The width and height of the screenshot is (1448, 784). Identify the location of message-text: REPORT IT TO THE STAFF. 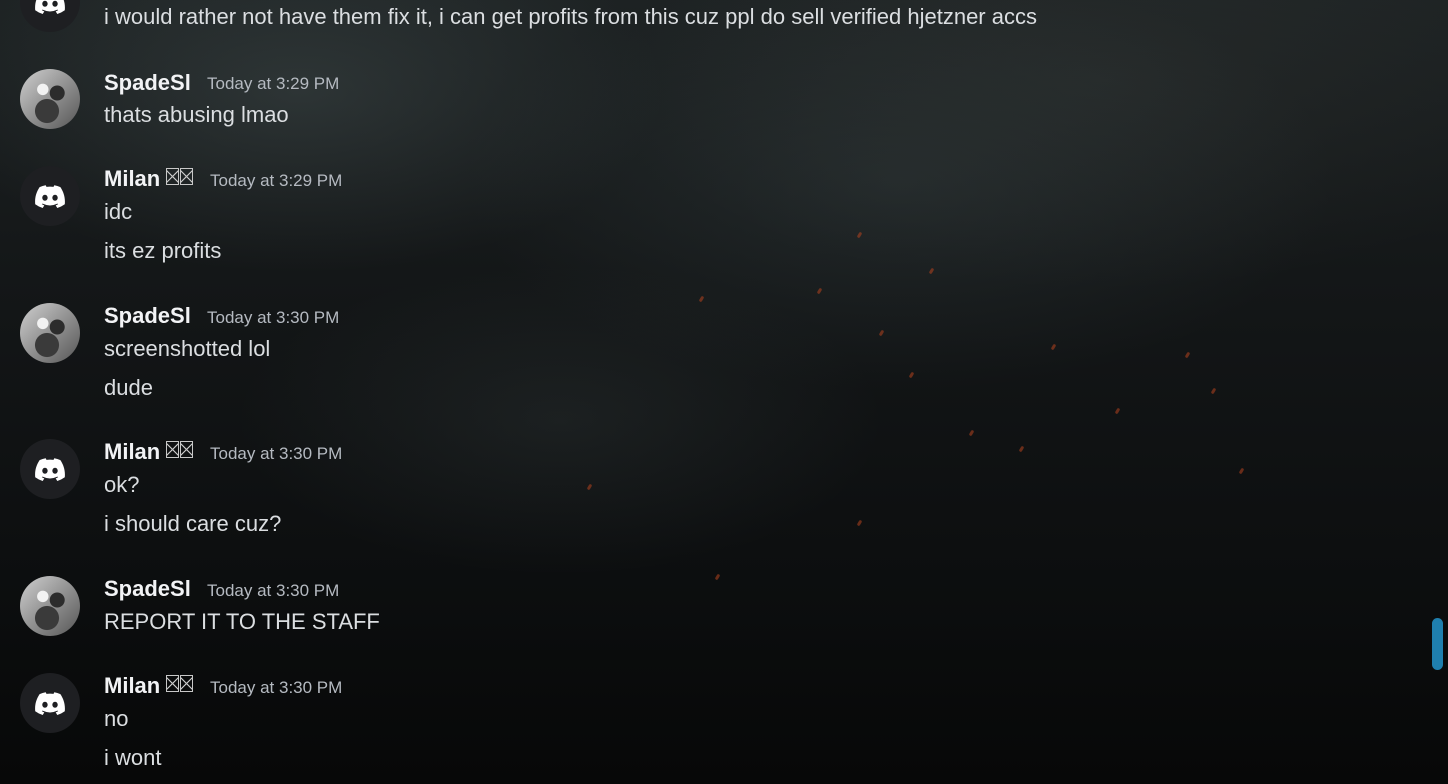
(242, 621).